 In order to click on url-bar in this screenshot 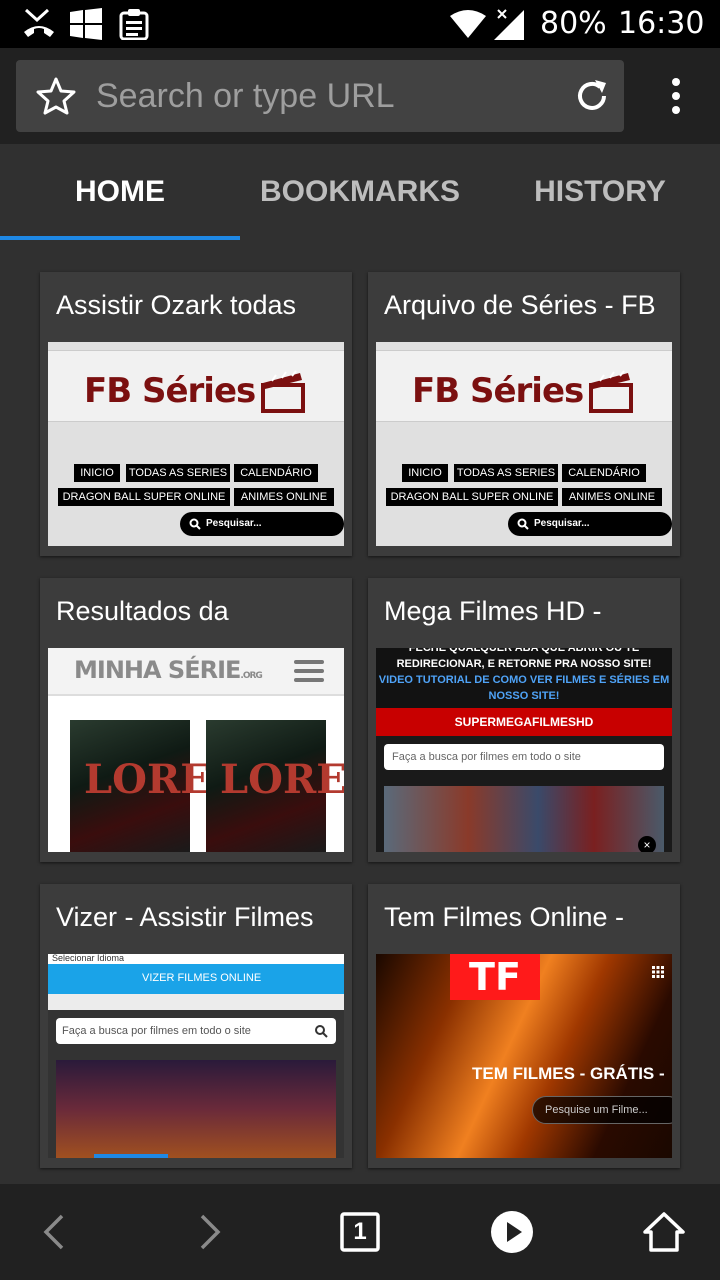, I will do `click(320, 96)`.